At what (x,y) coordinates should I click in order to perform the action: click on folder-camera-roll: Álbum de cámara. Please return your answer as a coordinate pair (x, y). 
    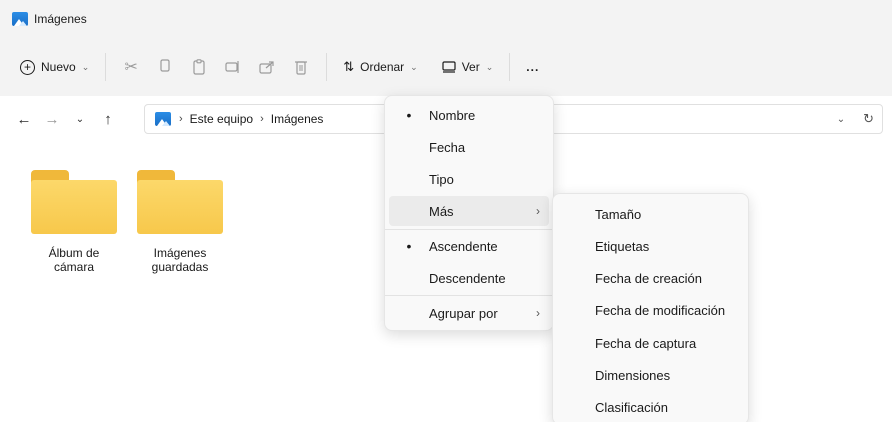
    Looking at the image, I should click on (74, 222).